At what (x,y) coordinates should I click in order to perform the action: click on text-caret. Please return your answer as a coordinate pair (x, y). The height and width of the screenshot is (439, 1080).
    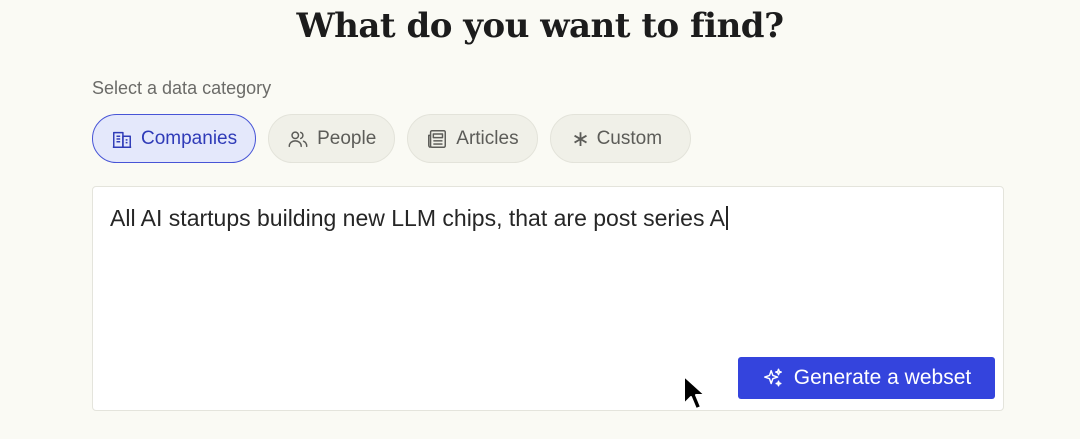
    Looking at the image, I should click on (726, 218).